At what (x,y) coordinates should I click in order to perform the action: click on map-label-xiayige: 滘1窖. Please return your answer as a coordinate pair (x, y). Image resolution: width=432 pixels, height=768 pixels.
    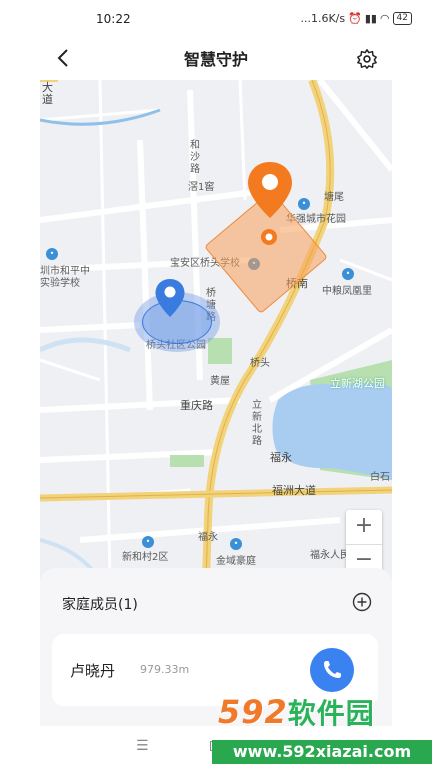
    Looking at the image, I should click on (201, 187).